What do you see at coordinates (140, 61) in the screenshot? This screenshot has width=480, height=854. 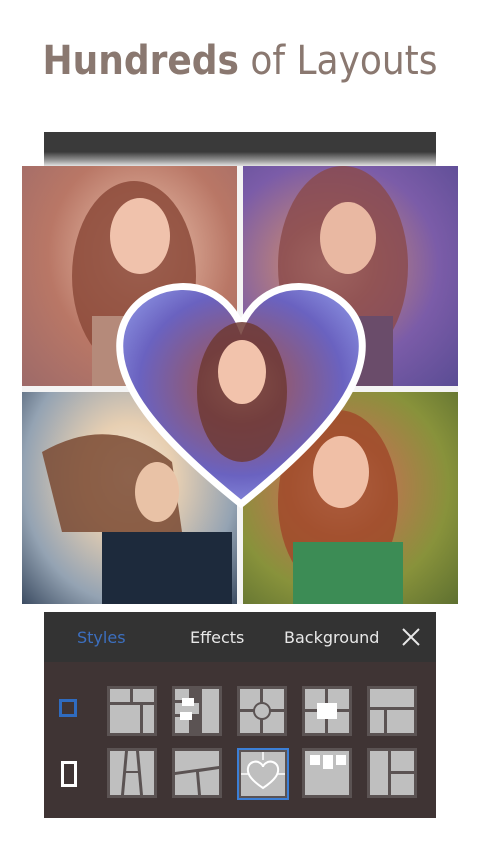 I see `headline-bold: Hundreds` at bounding box center [140, 61].